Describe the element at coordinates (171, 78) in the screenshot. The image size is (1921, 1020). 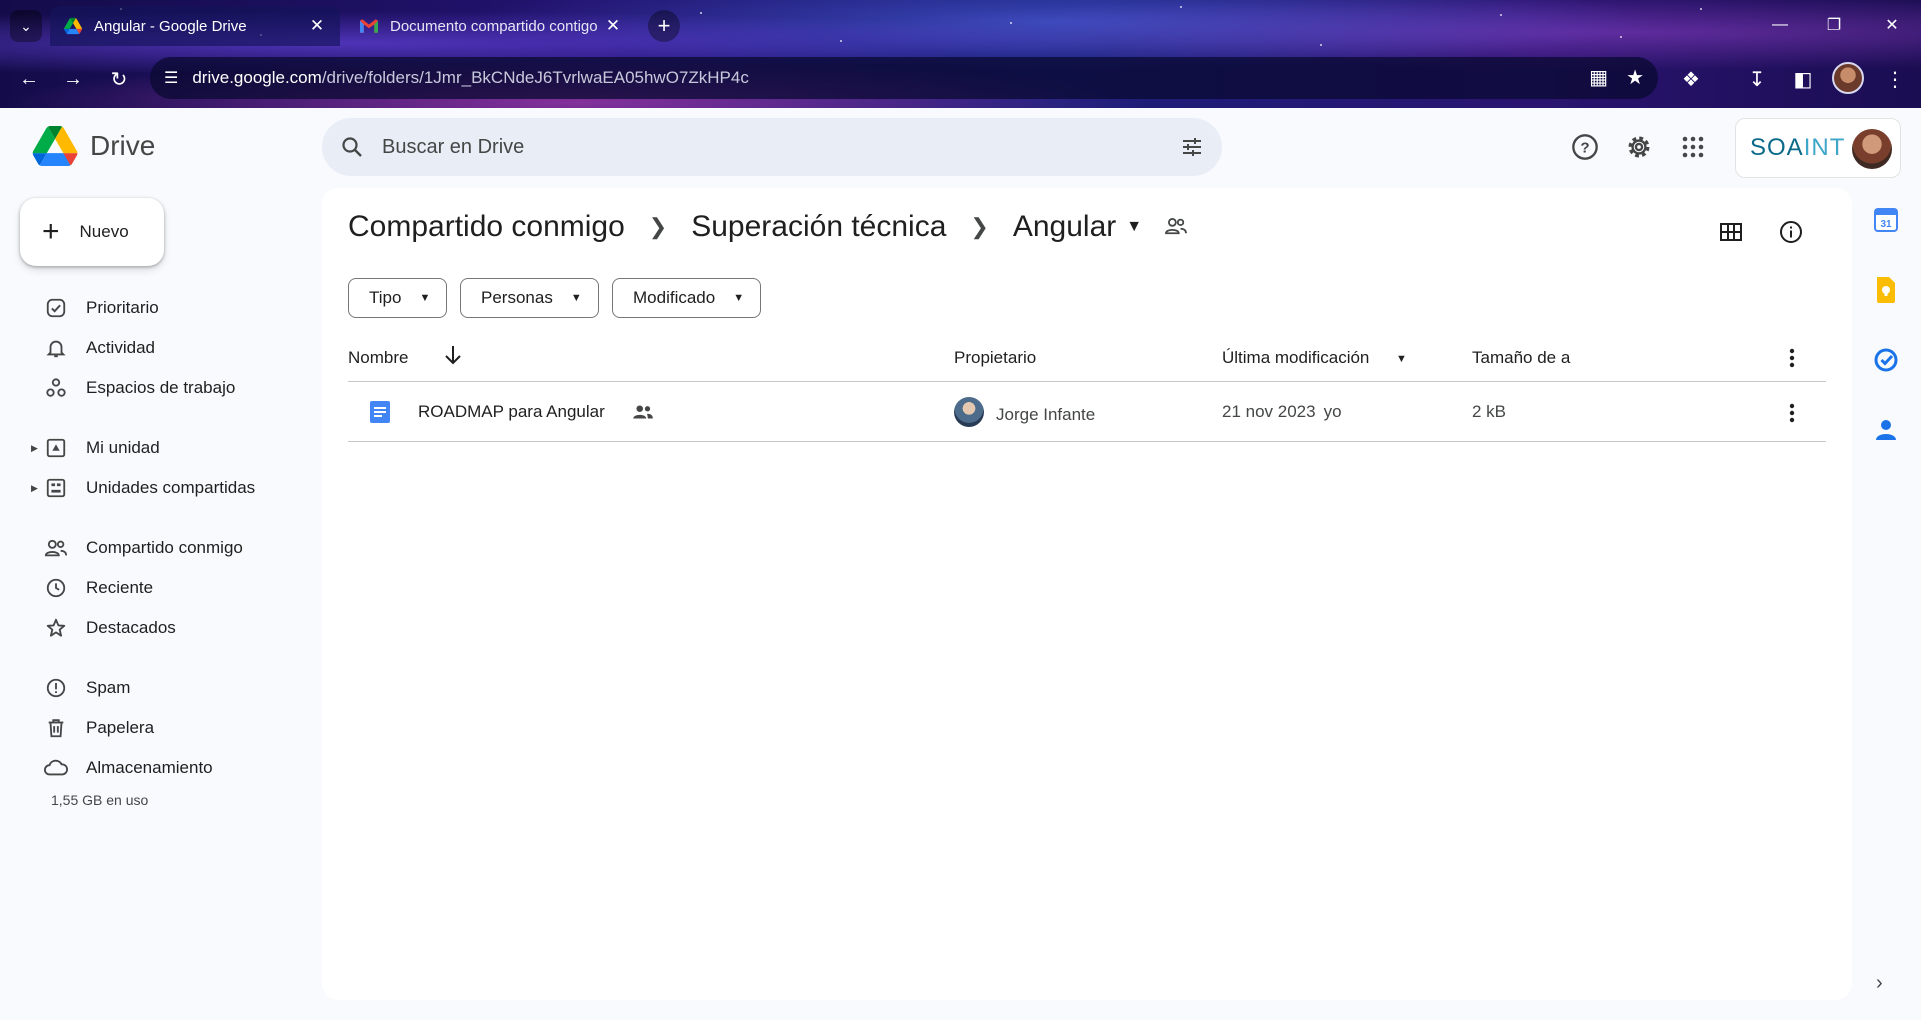
I see `site-info-icon: ☰` at that location.